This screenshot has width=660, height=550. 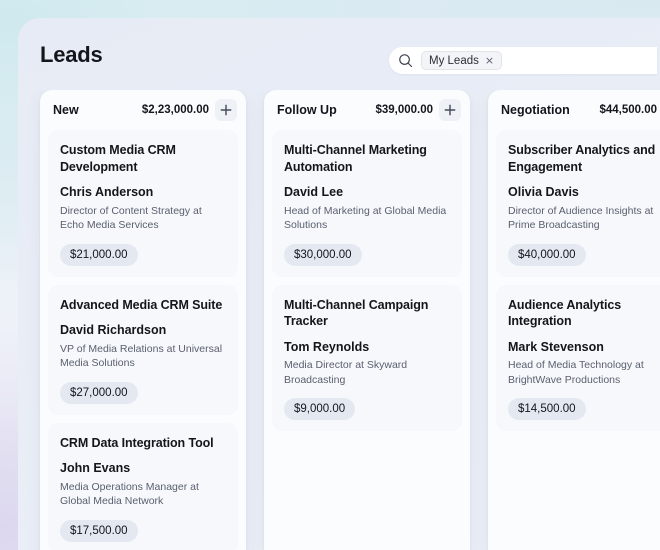 I want to click on lead-card-title: CRM Data Integration Tool, so click(x=137, y=442).